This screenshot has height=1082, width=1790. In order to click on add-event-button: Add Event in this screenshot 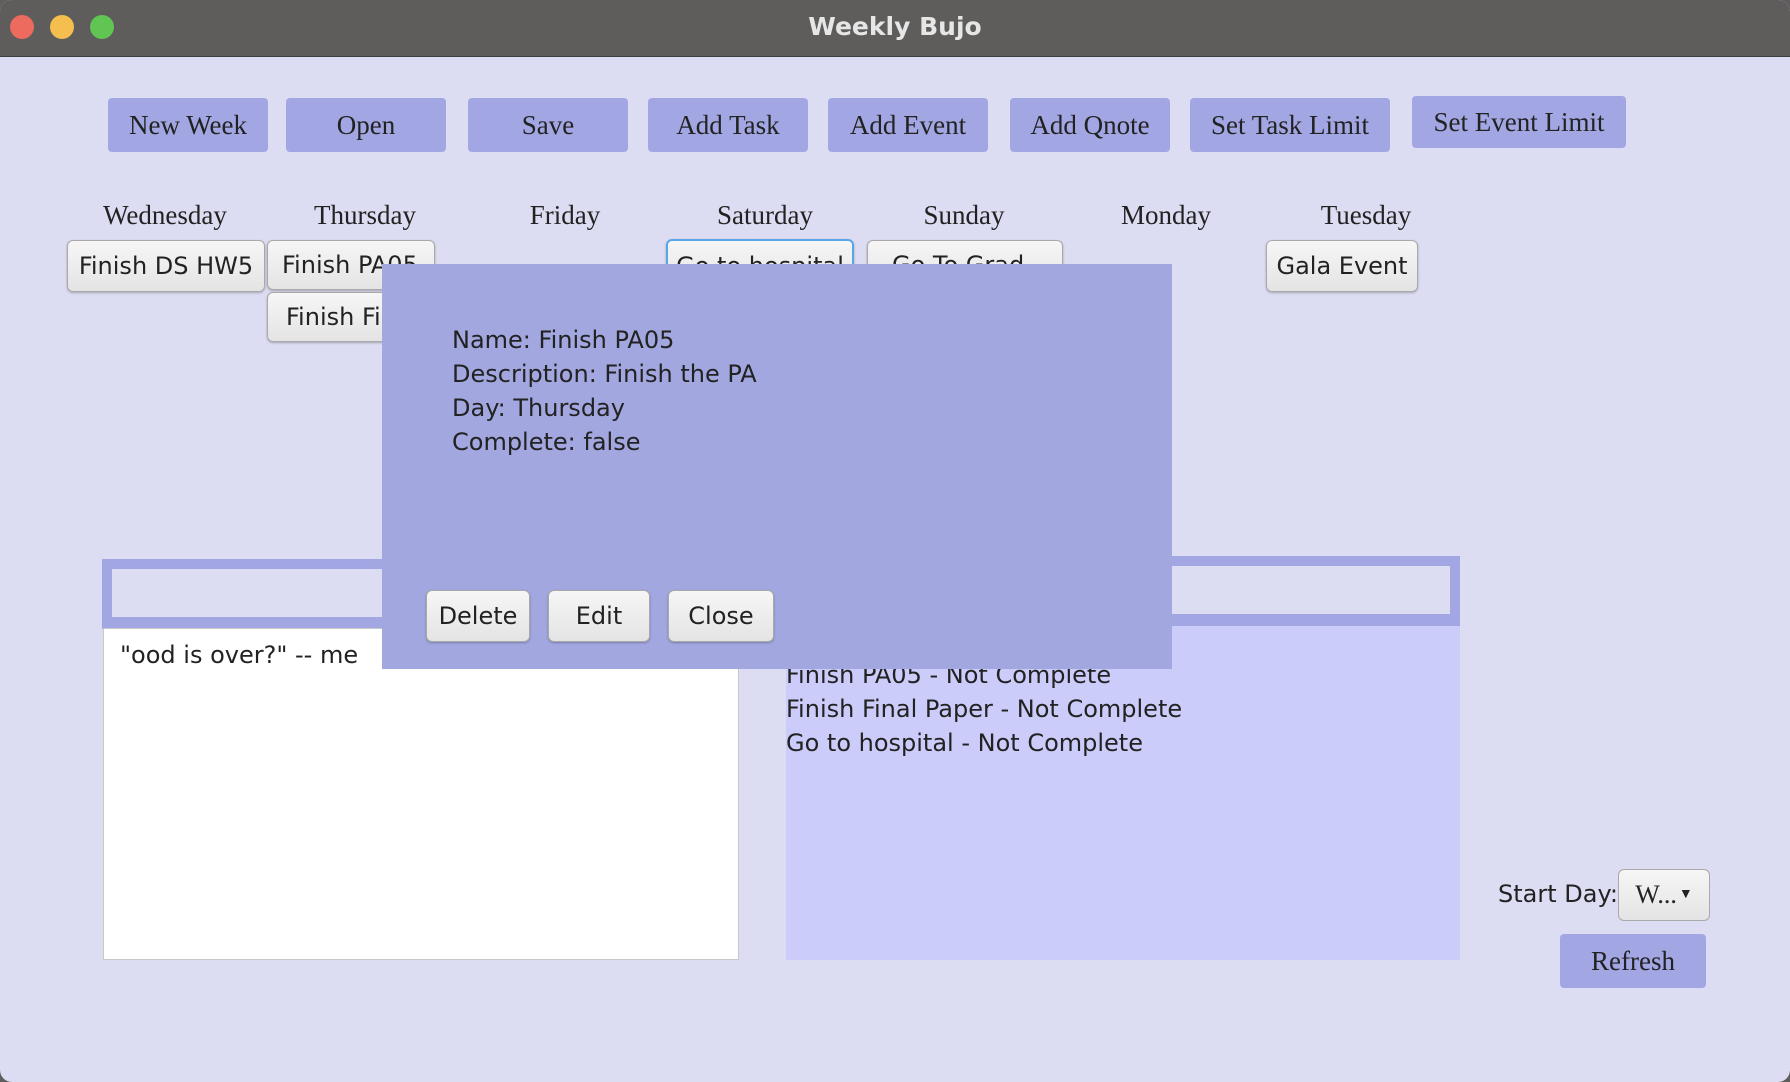, I will do `click(908, 125)`.